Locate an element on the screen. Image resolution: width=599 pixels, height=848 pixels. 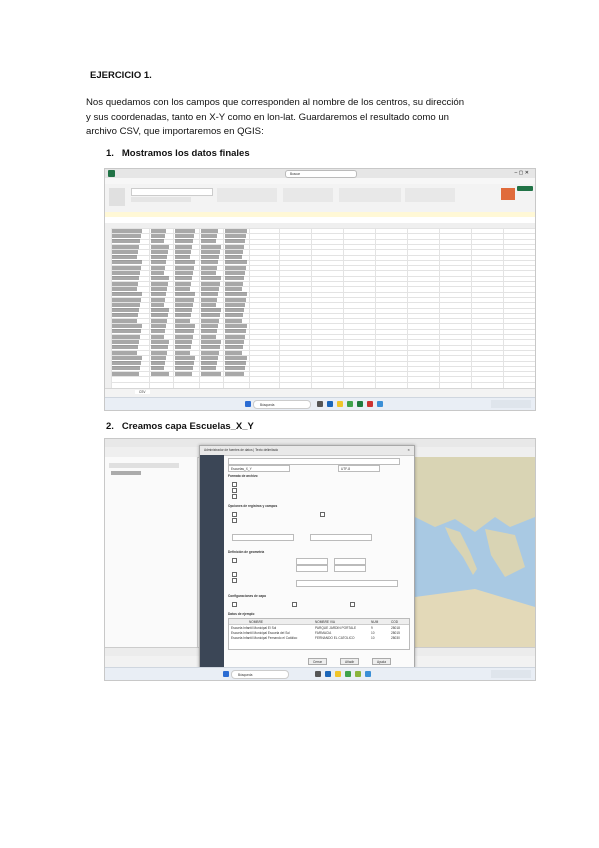
taskbar-search: Búsqueda is located at coordinates (260, 674).